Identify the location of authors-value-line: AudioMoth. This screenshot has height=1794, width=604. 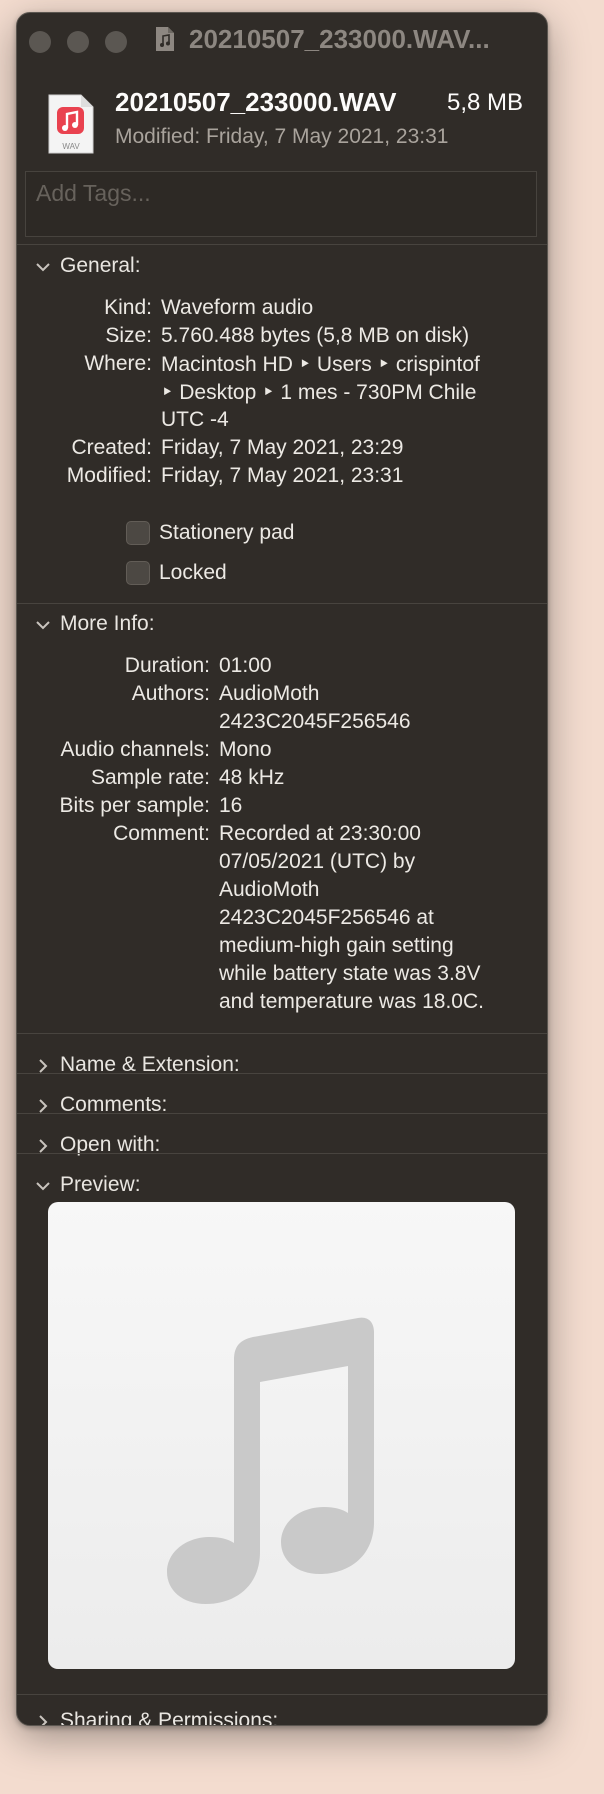
(269, 693).